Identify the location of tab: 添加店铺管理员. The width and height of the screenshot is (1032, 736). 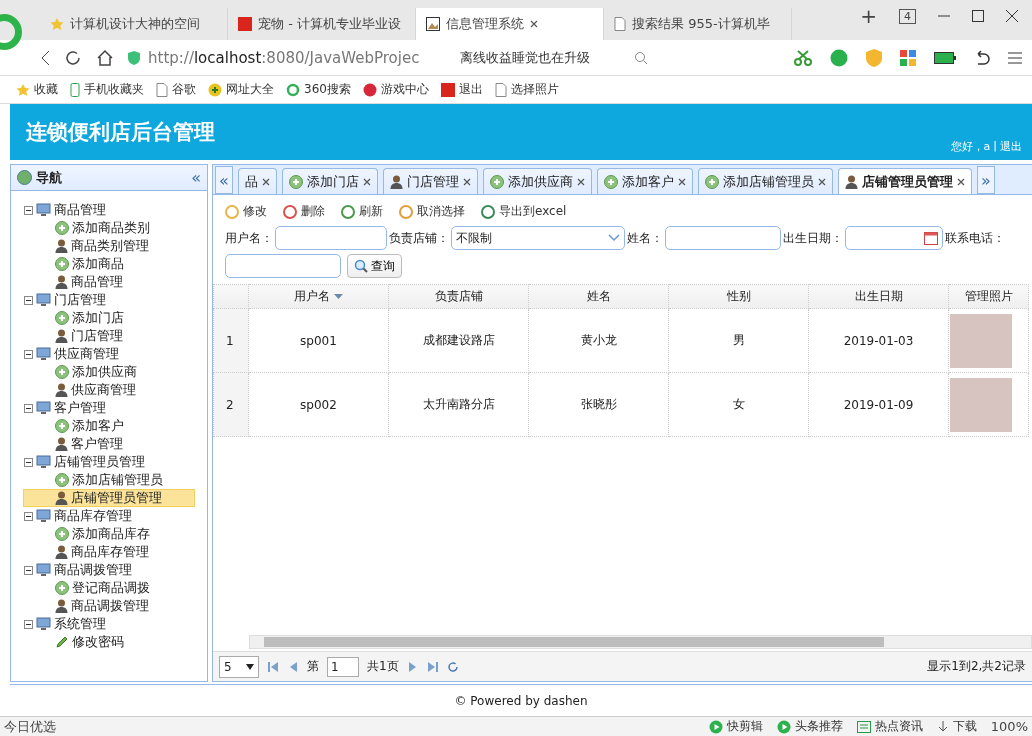
(765, 181).